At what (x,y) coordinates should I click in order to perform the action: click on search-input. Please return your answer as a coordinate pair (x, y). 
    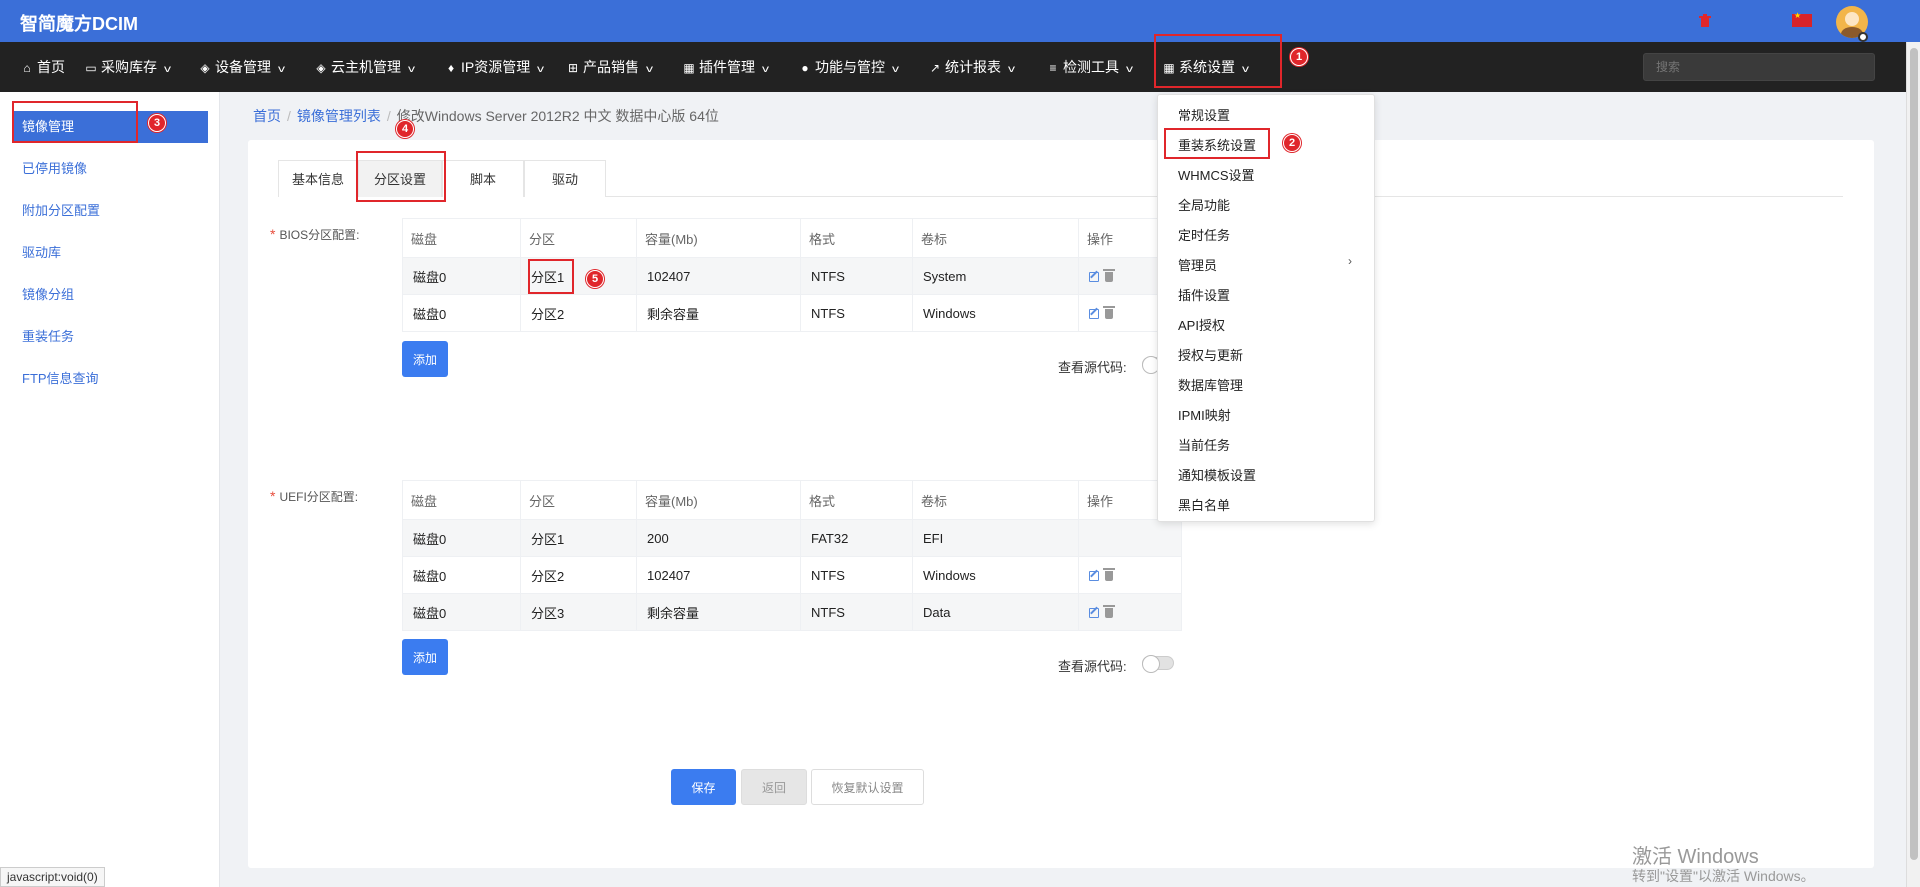
    Looking at the image, I should click on (1759, 67).